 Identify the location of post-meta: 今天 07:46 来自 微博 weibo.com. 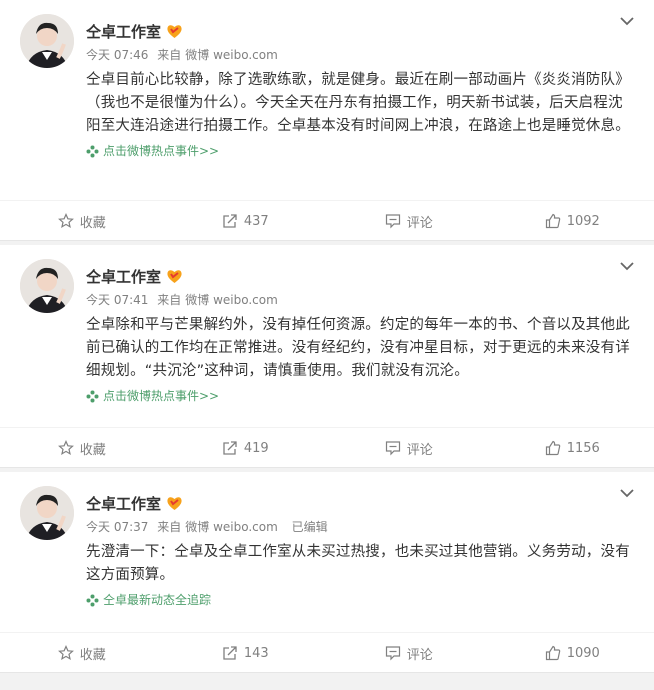
(359, 55).